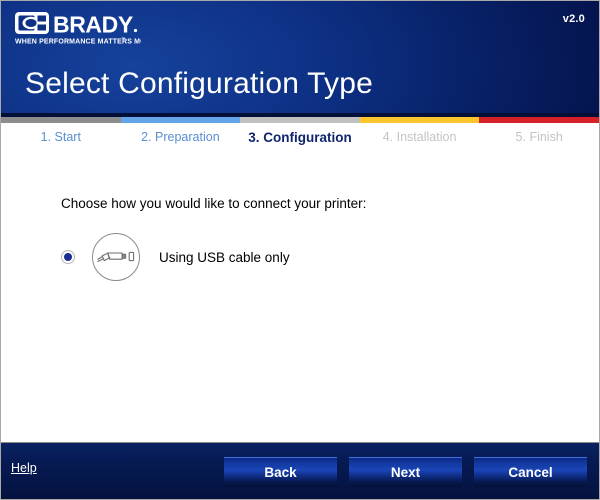 This screenshot has height=500, width=600. Describe the element at coordinates (530, 472) in the screenshot. I see `cancel-button: Cancel` at that location.